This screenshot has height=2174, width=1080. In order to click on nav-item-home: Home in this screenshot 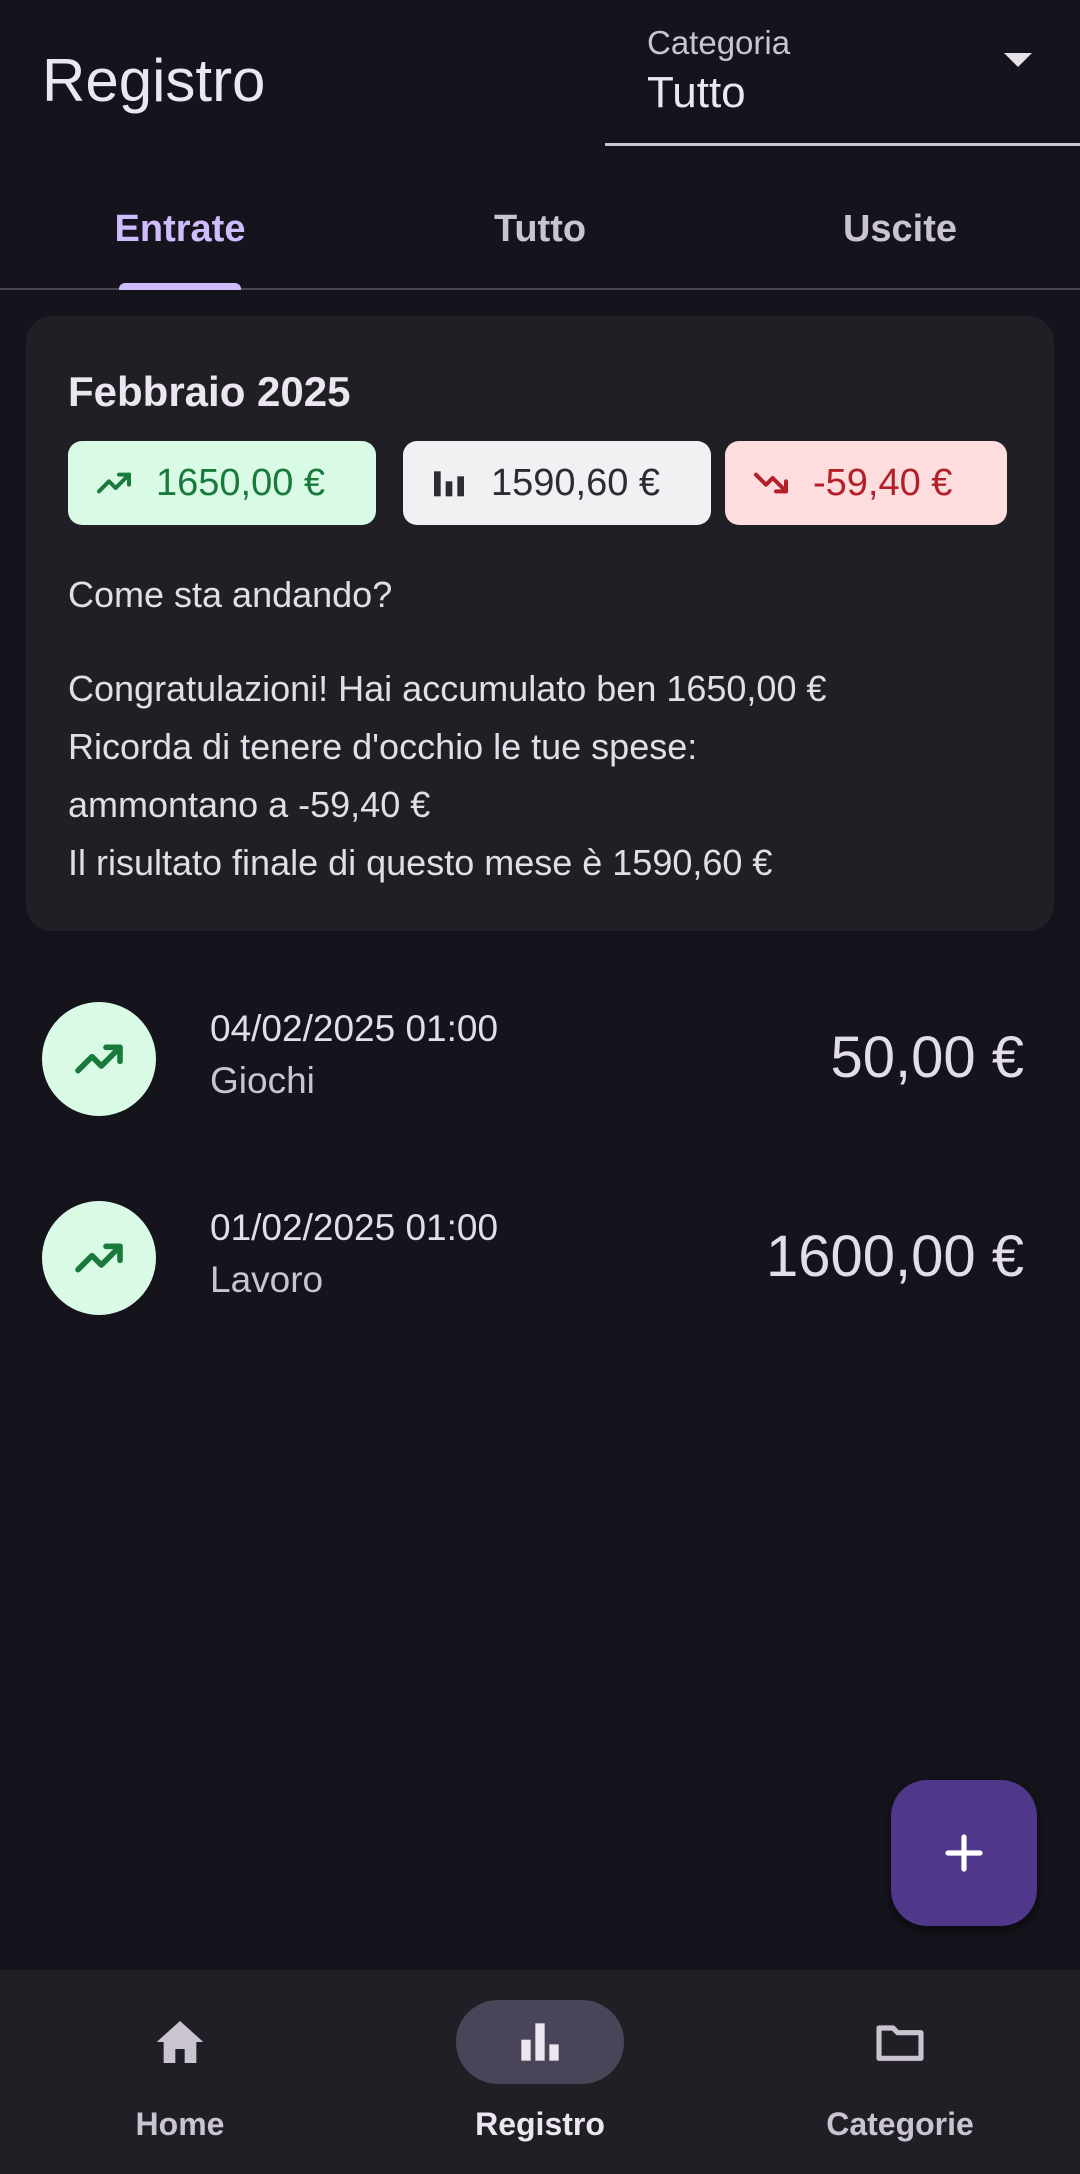, I will do `click(180, 2072)`.